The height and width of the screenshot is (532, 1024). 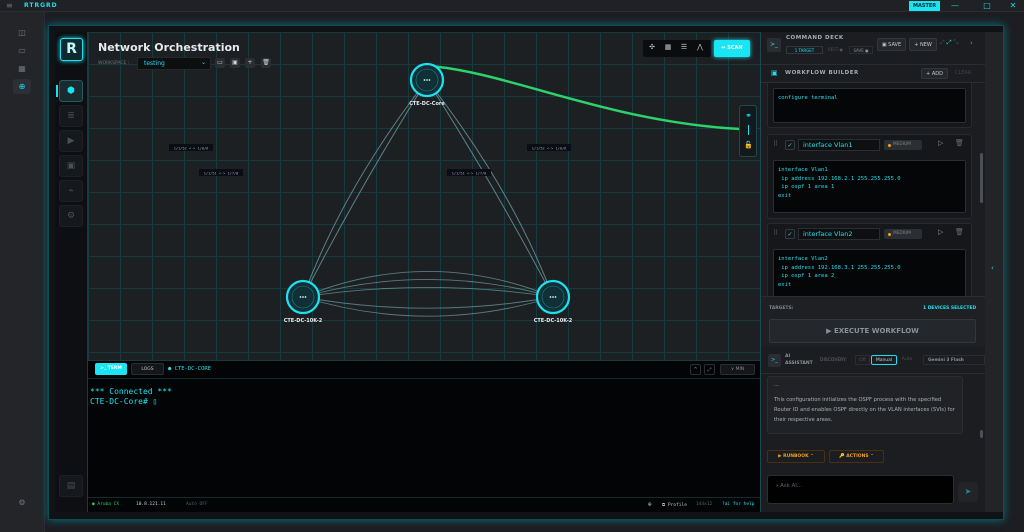 What do you see at coordinates (835, 50) in the screenshot?
I see `rest-chip: REST ●` at bounding box center [835, 50].